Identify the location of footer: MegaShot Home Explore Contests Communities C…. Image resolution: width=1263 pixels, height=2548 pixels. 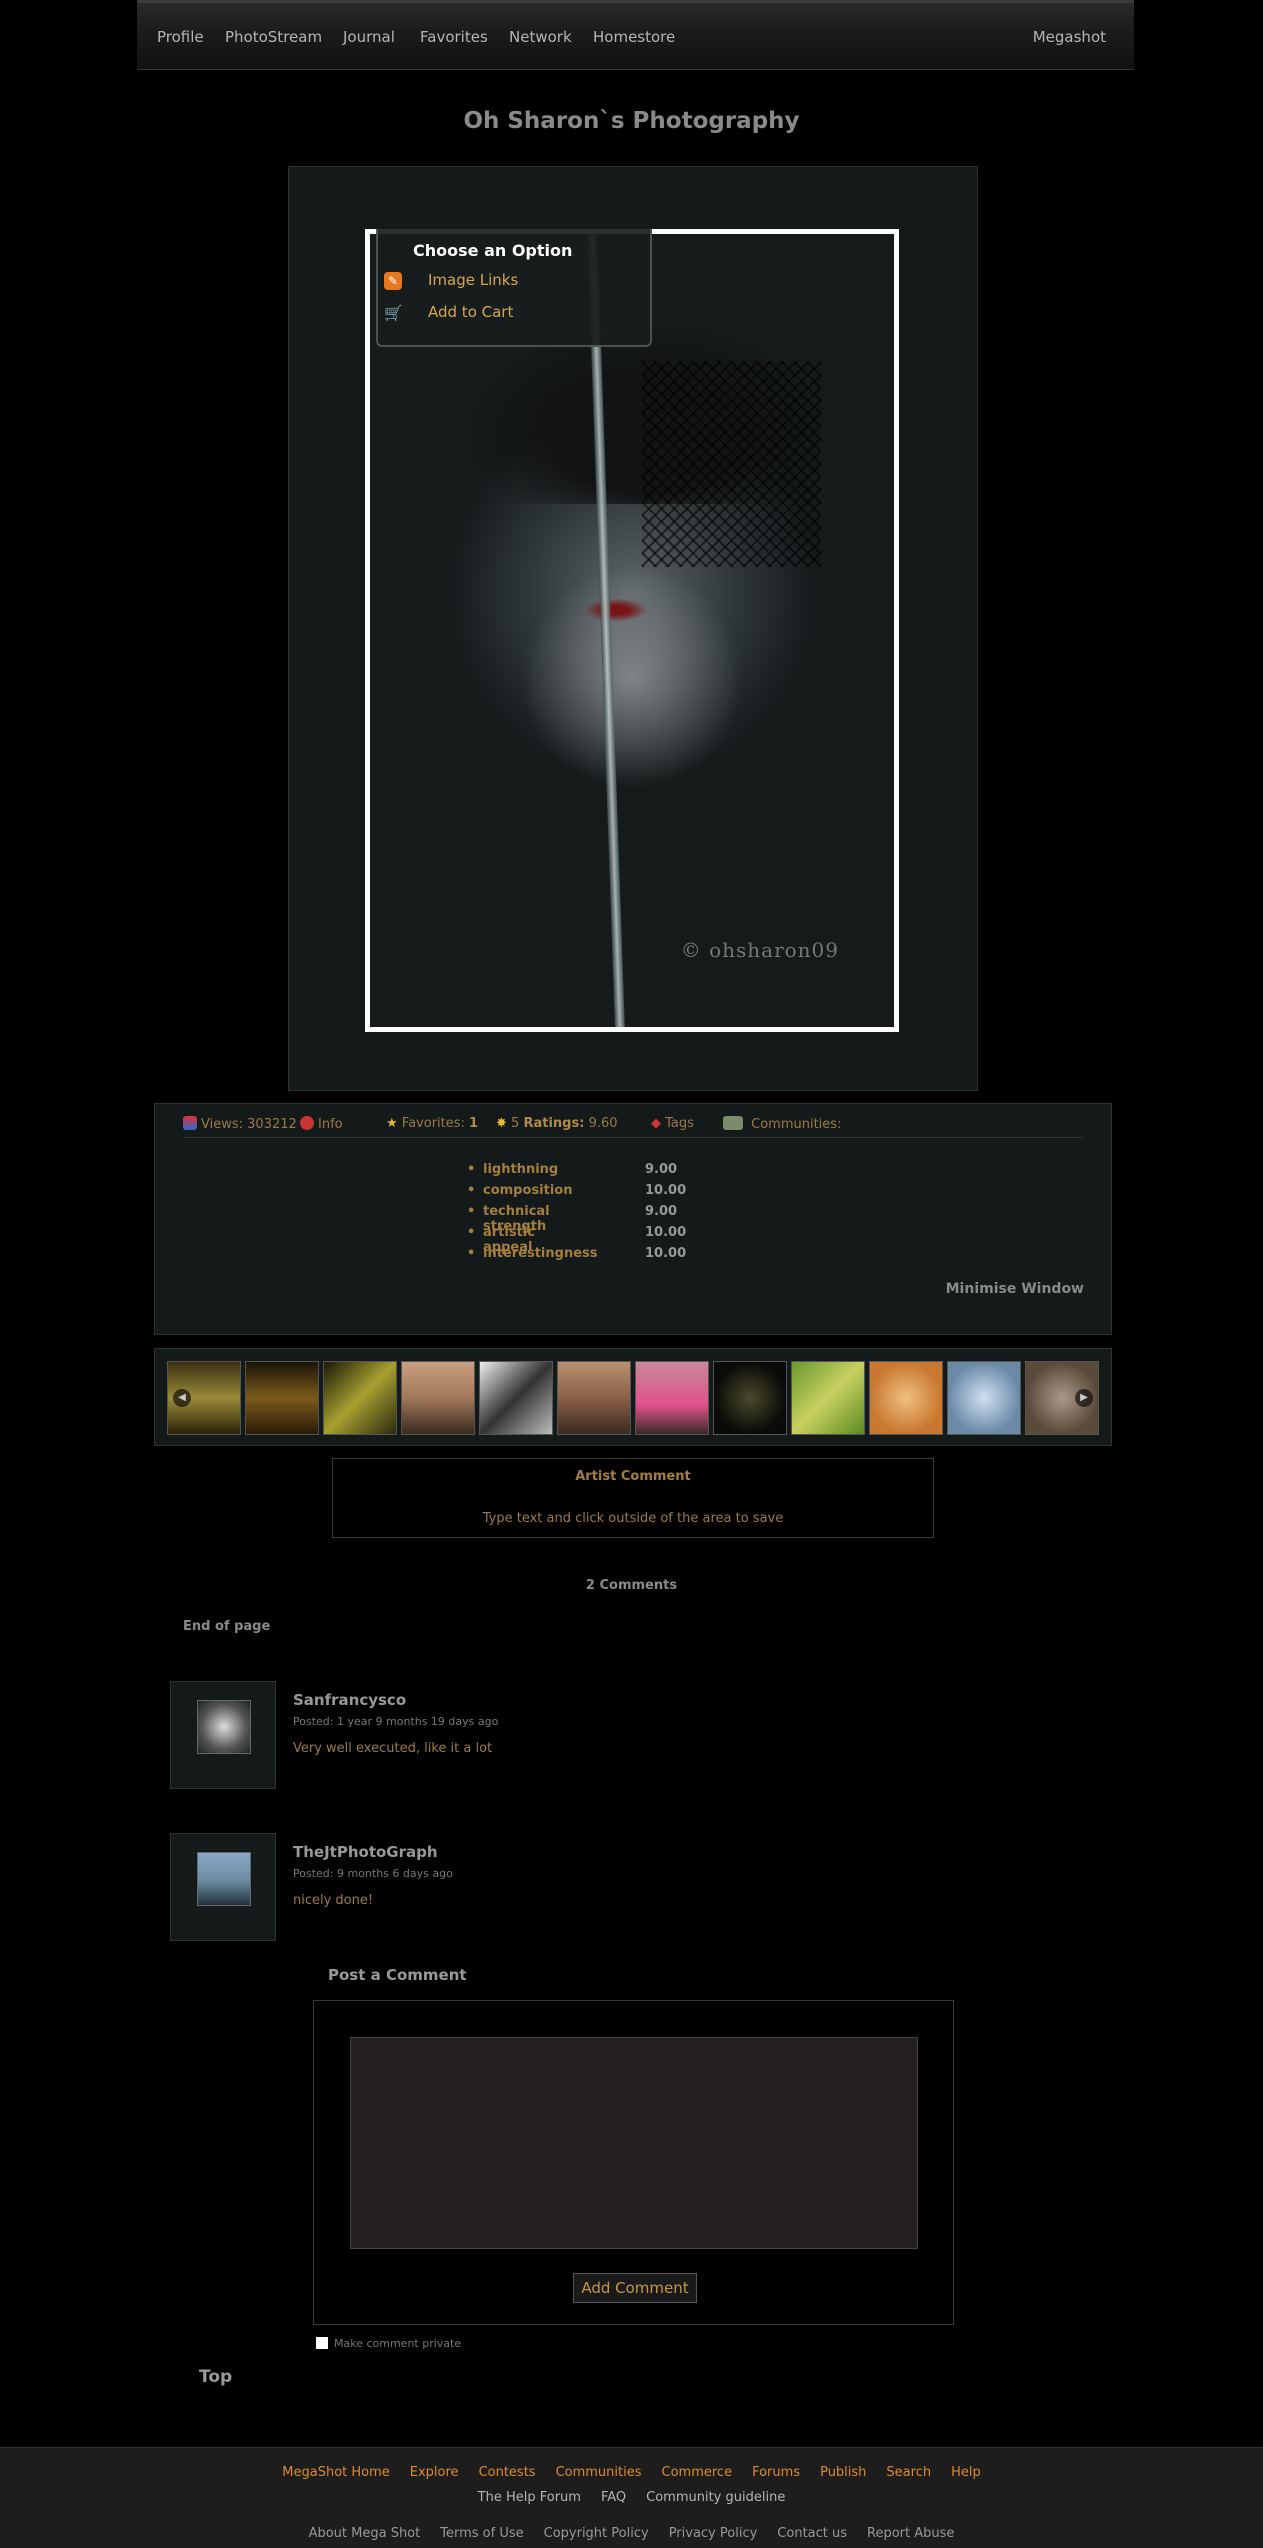
(631, 2497).